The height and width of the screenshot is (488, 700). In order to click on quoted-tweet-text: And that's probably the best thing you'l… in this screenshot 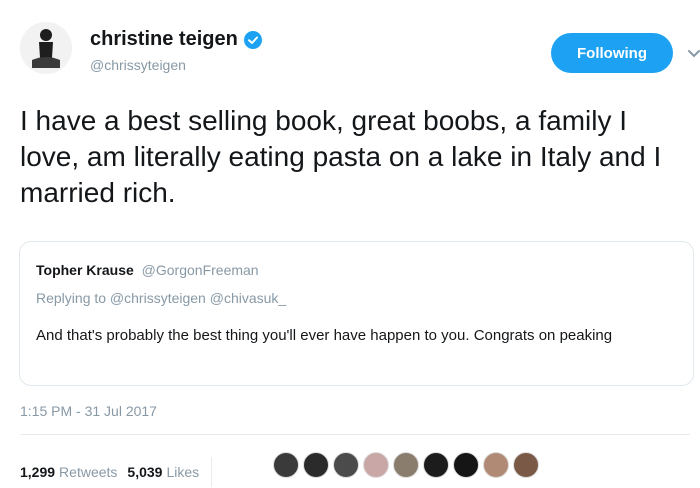, I will do `click(324, 335)`.